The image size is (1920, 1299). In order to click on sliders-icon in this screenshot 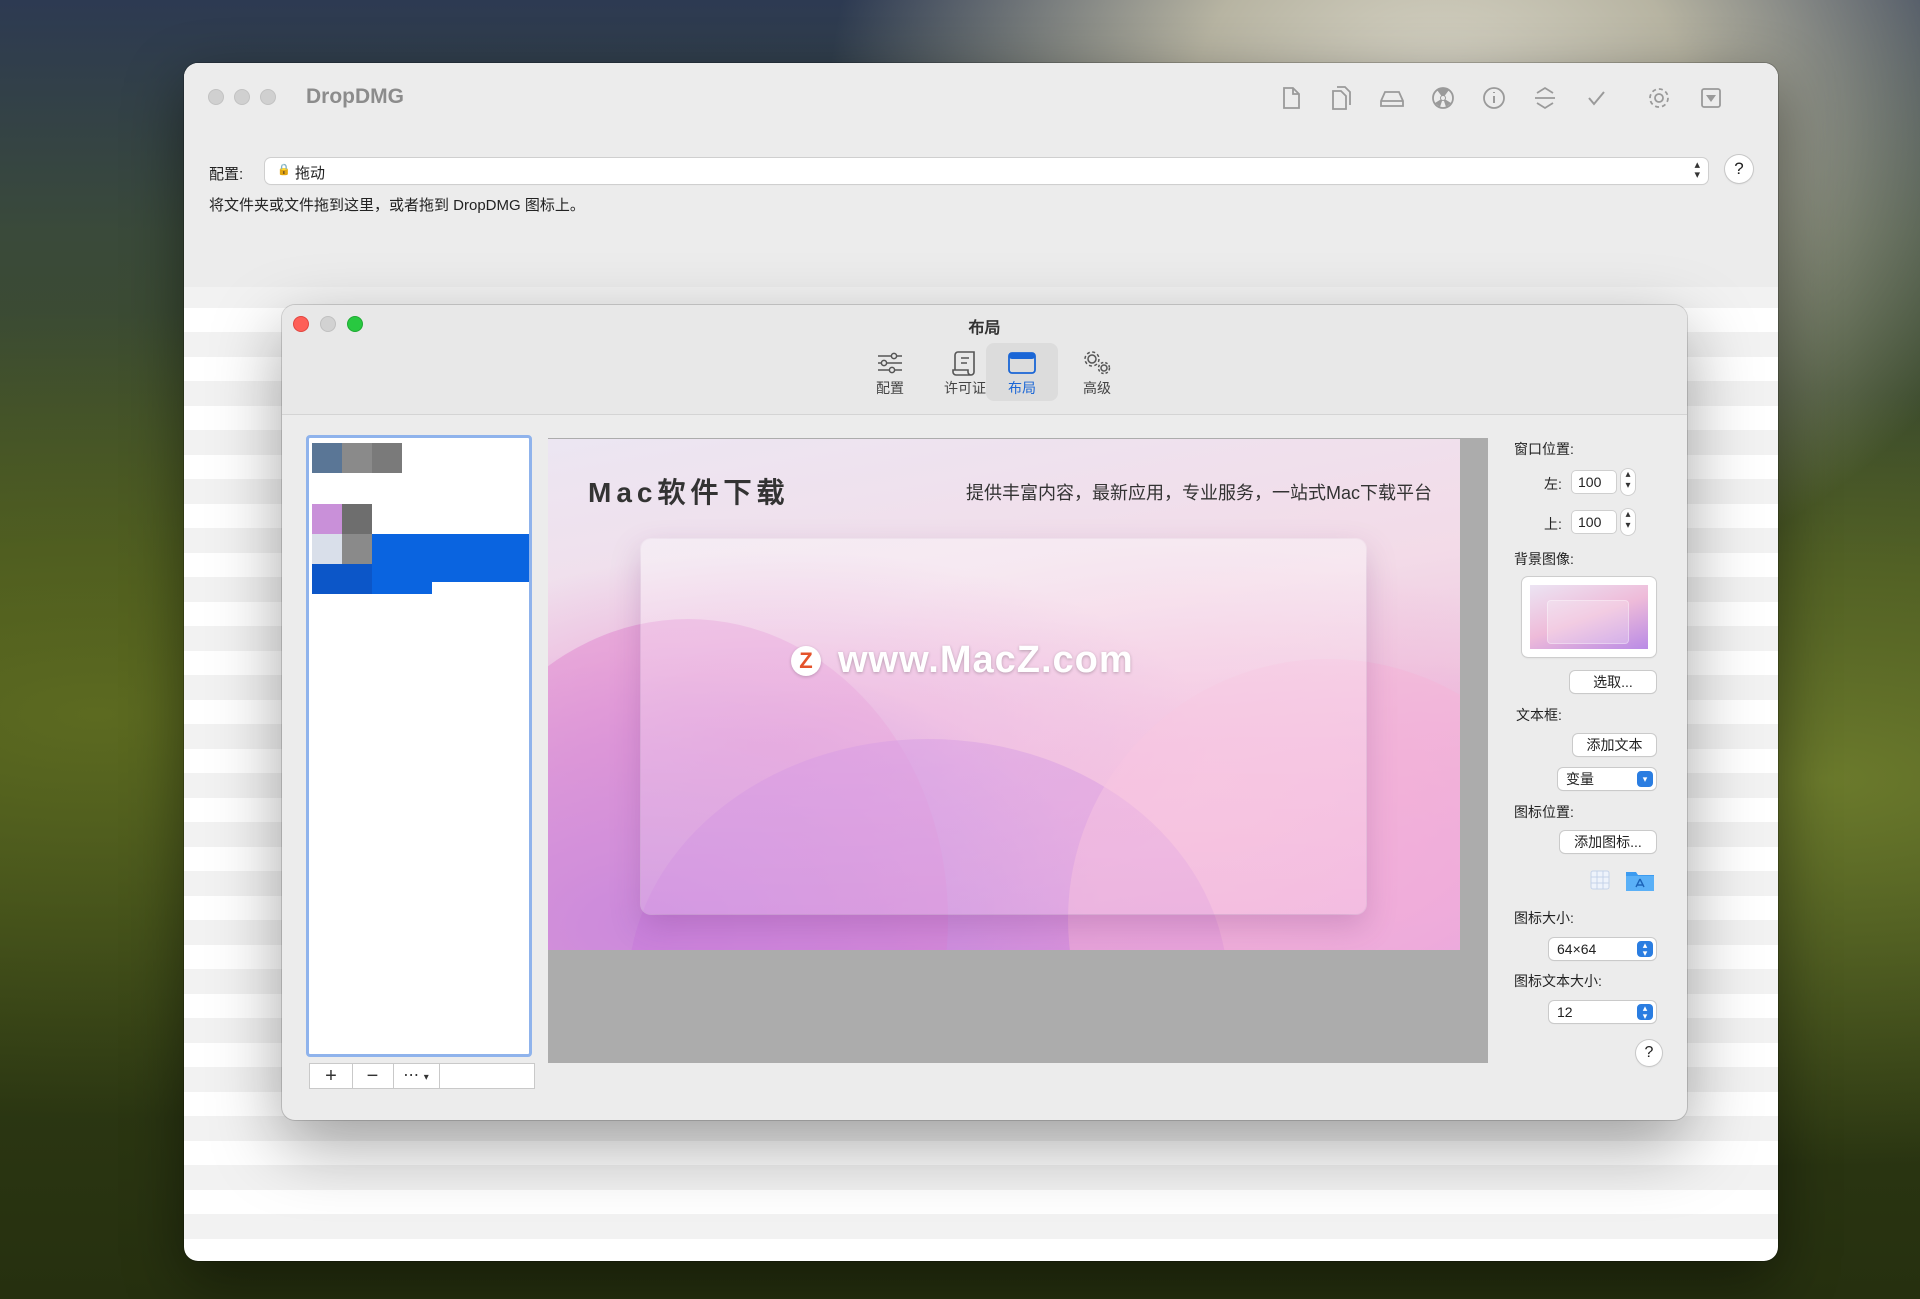, I will do `click(890, 363)`.